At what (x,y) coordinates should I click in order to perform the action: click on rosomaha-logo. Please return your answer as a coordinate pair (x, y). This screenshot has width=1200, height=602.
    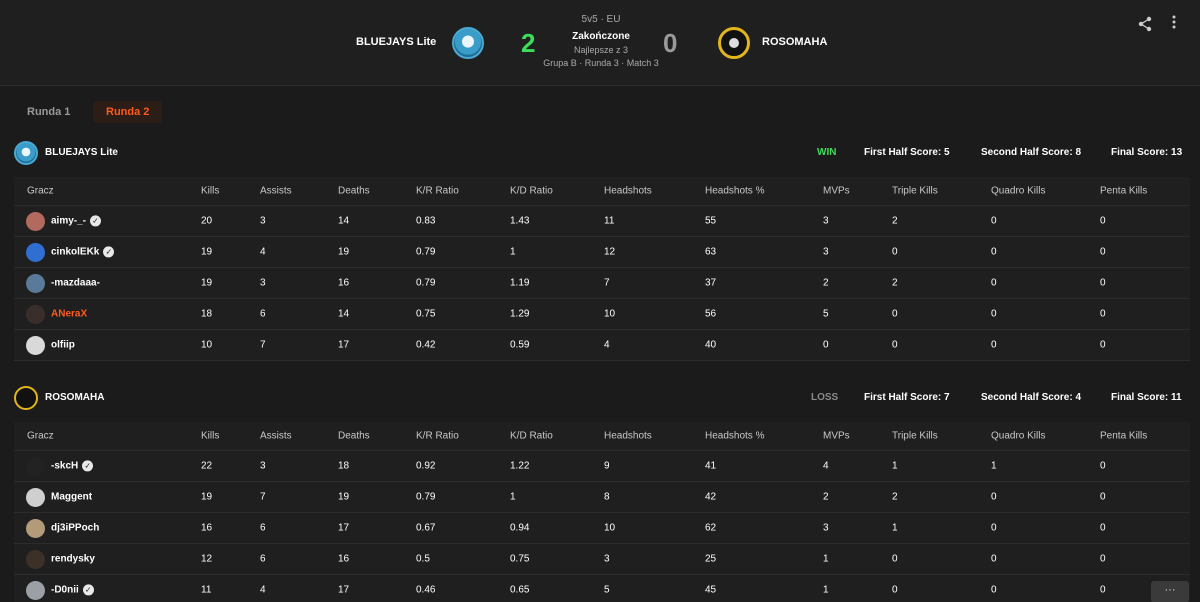
    Looking at the image, I should click on (734, 43).